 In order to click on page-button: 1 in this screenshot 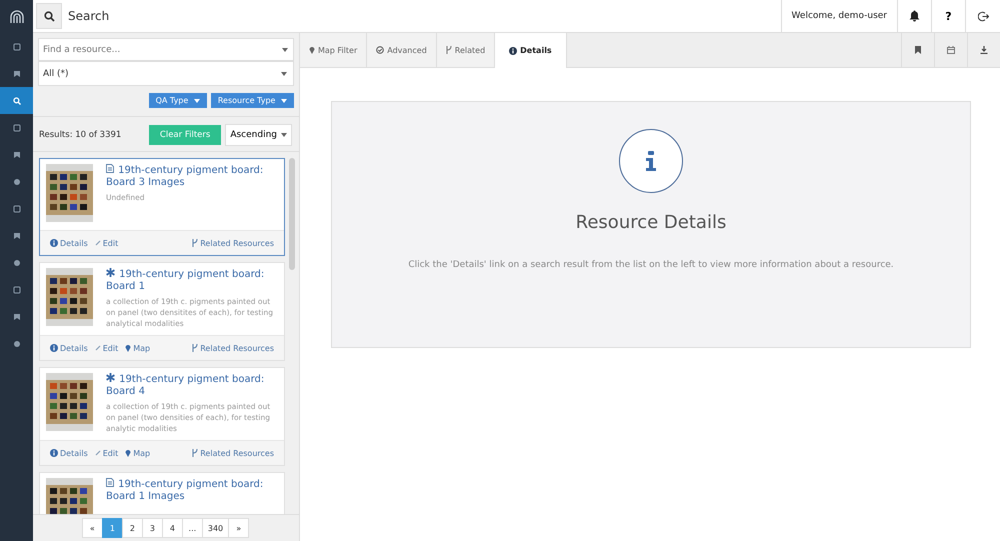, I will do `click(112, 528)`.